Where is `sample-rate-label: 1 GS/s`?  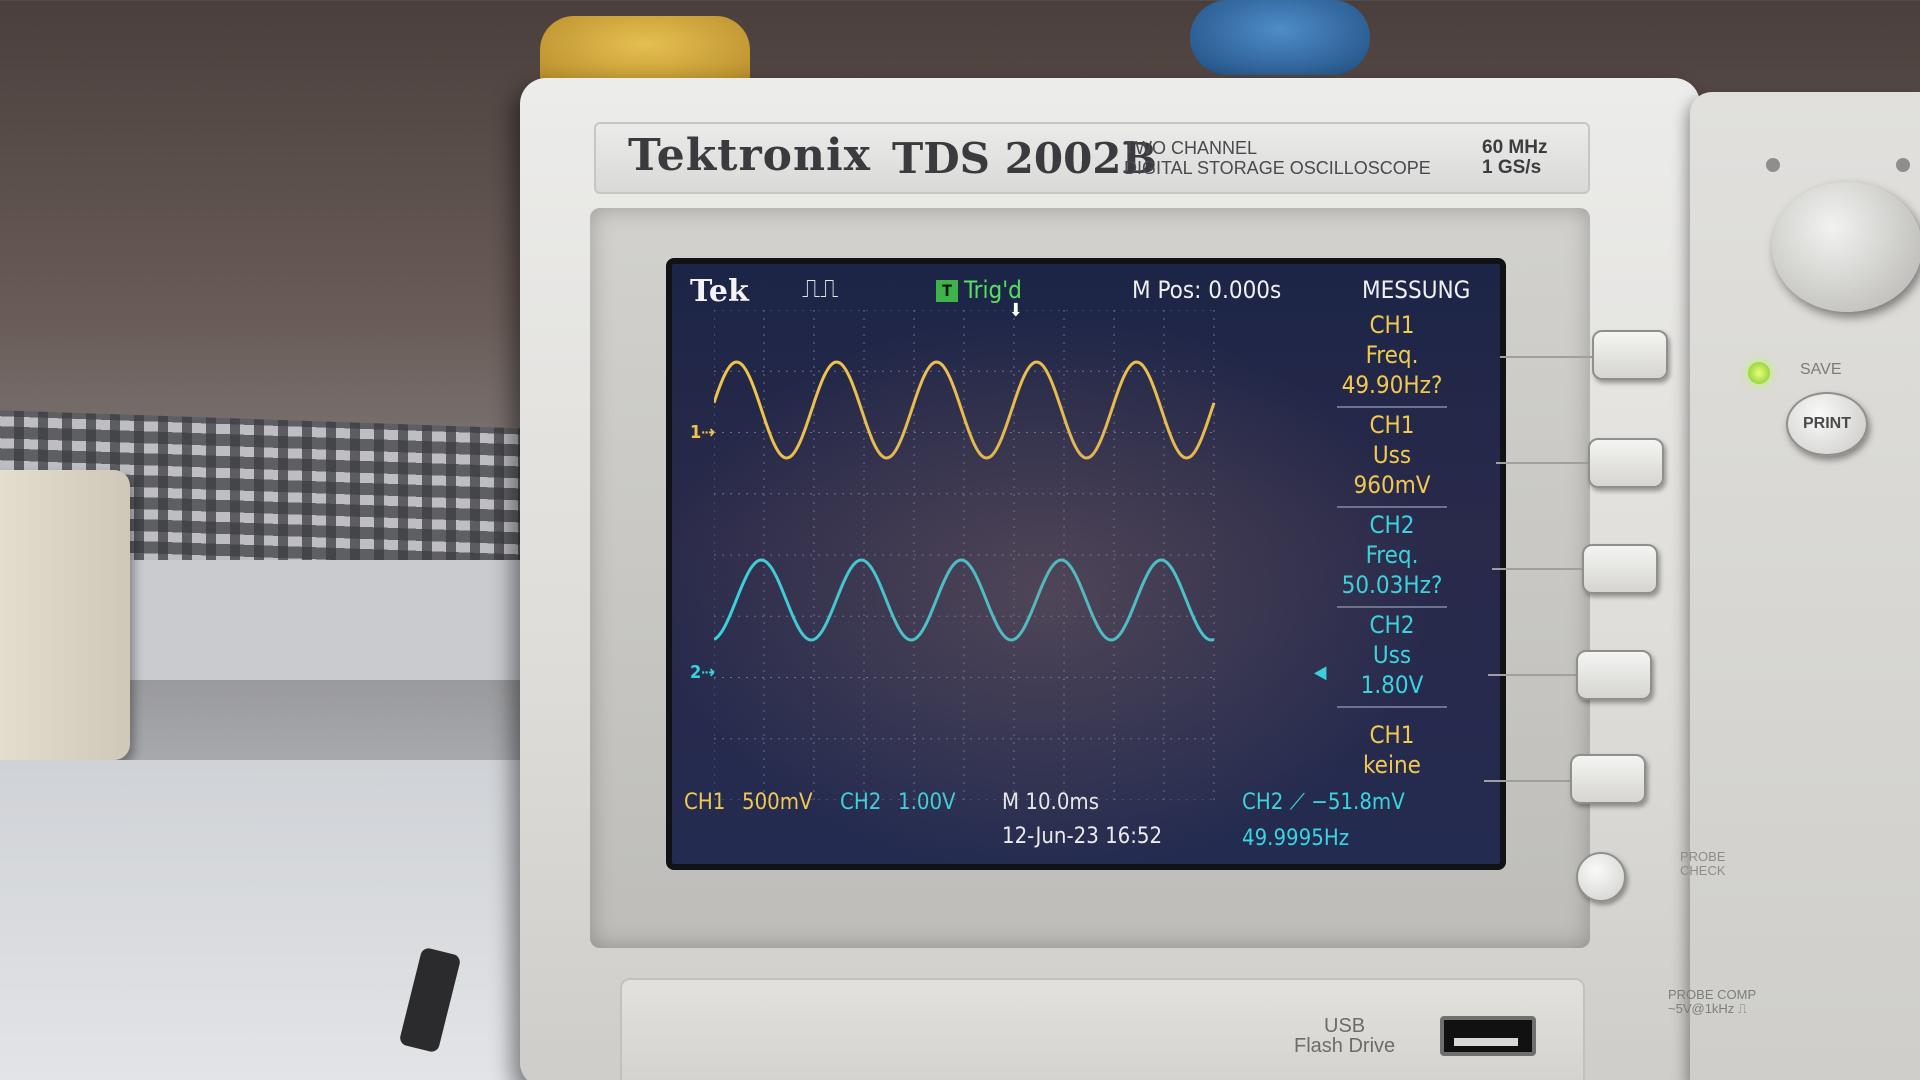
sample-rate-label: 1 GS/s is located at coordinates (1512, 167).